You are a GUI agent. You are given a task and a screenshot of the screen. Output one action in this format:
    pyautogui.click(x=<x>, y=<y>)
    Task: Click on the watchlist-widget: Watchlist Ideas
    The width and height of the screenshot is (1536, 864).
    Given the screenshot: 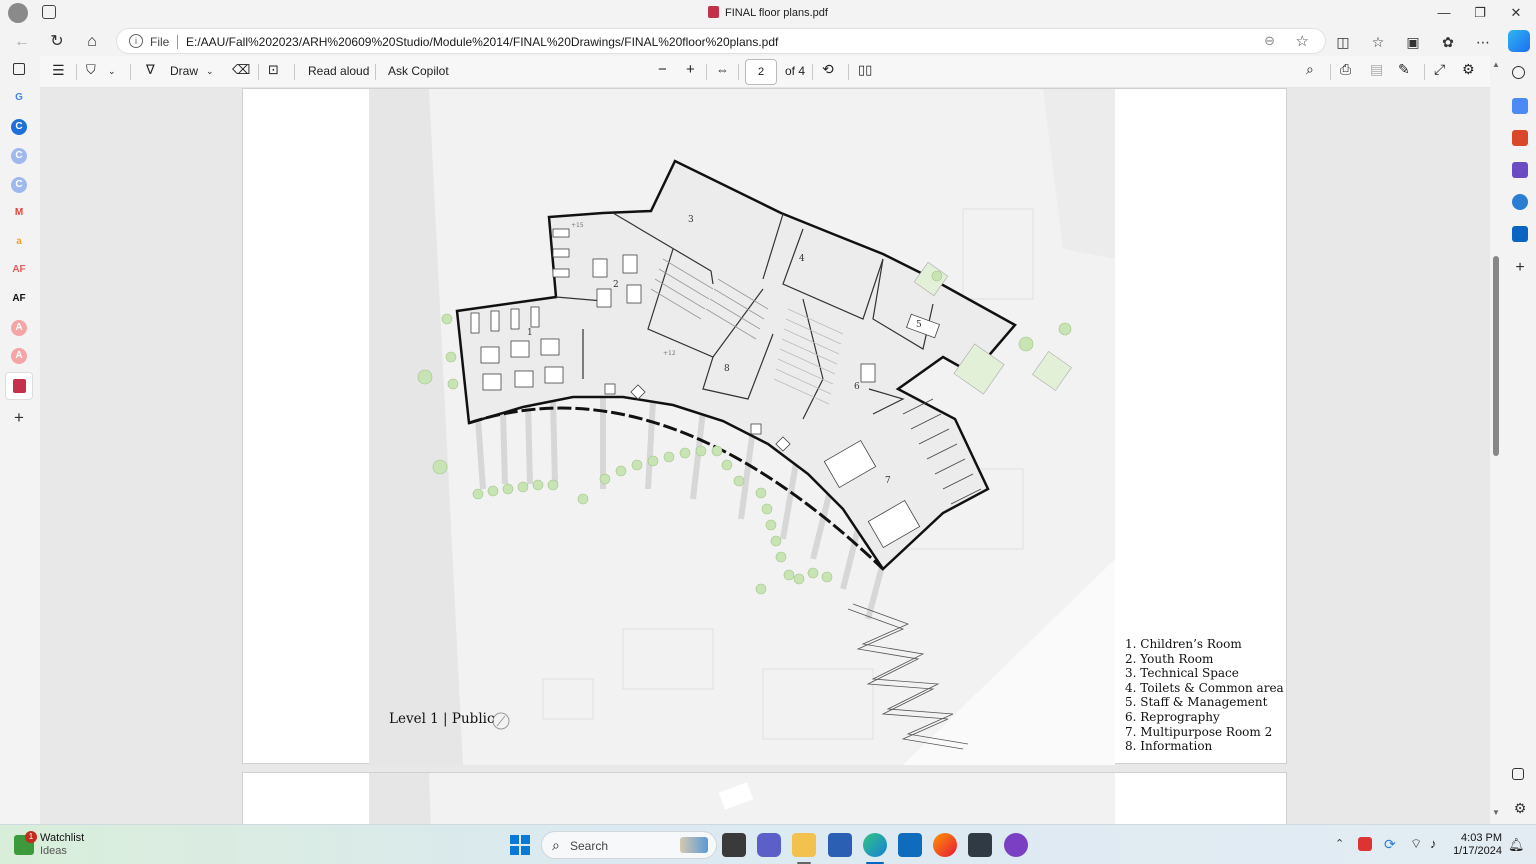 What is the action you would take?
    pyautogui.click(x=62, y=845)
    